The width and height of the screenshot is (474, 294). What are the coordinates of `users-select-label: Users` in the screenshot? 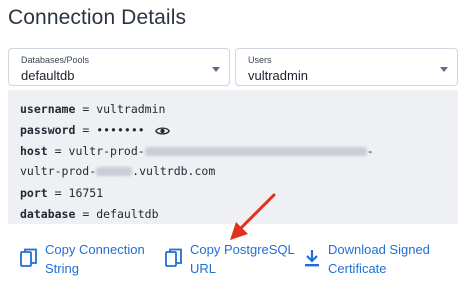 It's located at (260, 60).